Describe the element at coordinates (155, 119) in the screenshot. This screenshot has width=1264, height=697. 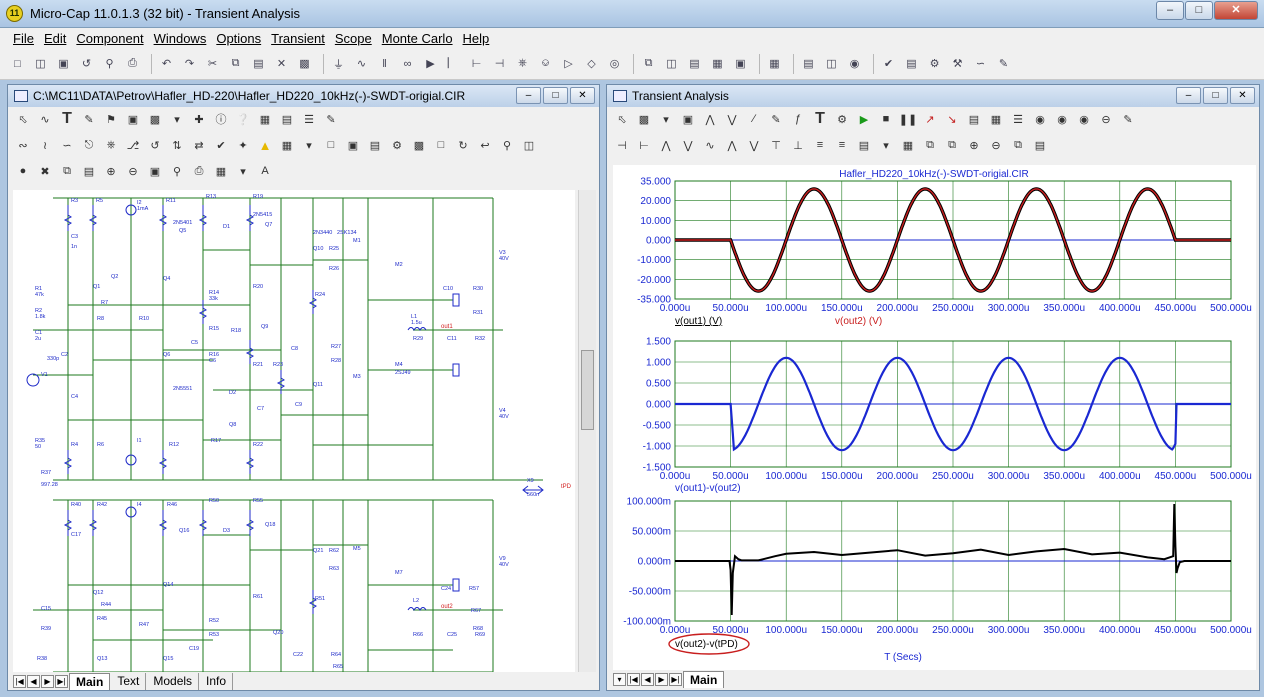
I see `component-icon: ▩` at that location.